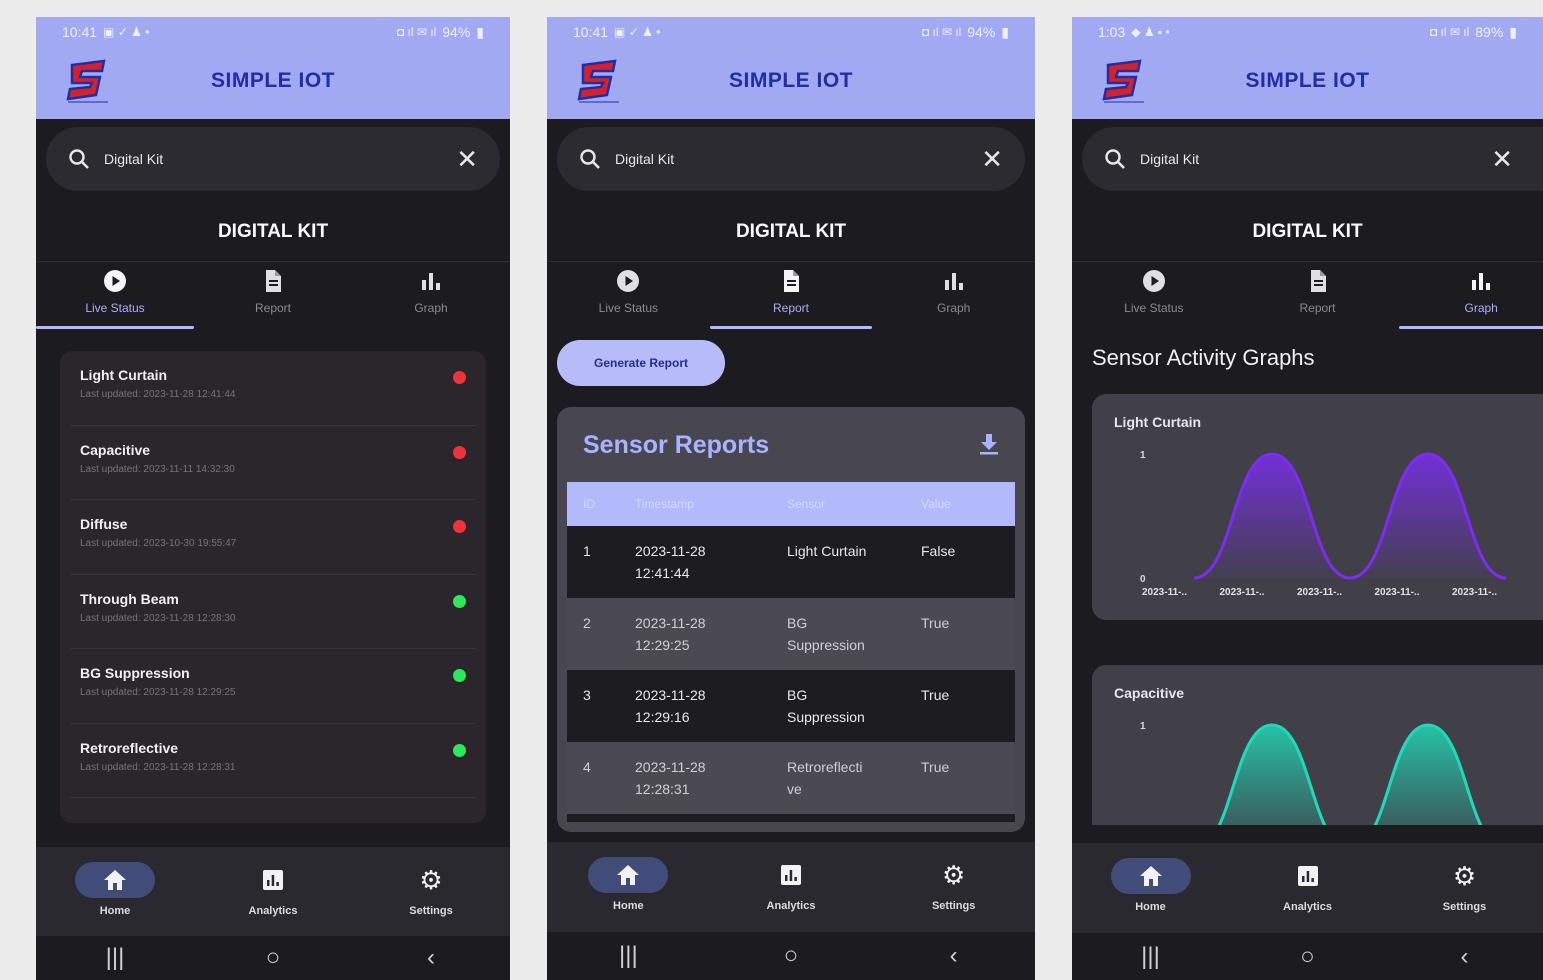  I want to click on app-title: SIMPLE IOT, so click(1307, 80).